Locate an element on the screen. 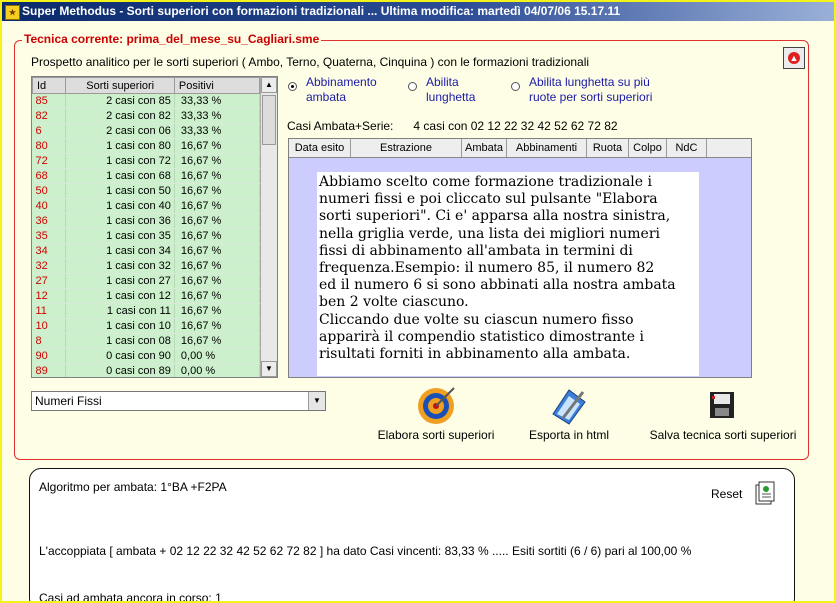 This screenshot has height=603, width=836. table-row: 34 1 casi con 34 16,67 % is located at coordinates (146, 251).